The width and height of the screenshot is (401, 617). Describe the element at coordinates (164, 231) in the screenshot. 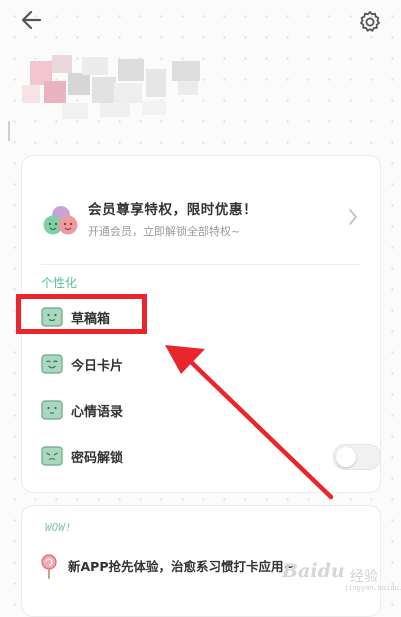

I see `vip-subtitle: 开通会员，立即解锁全部特权~` at that location.